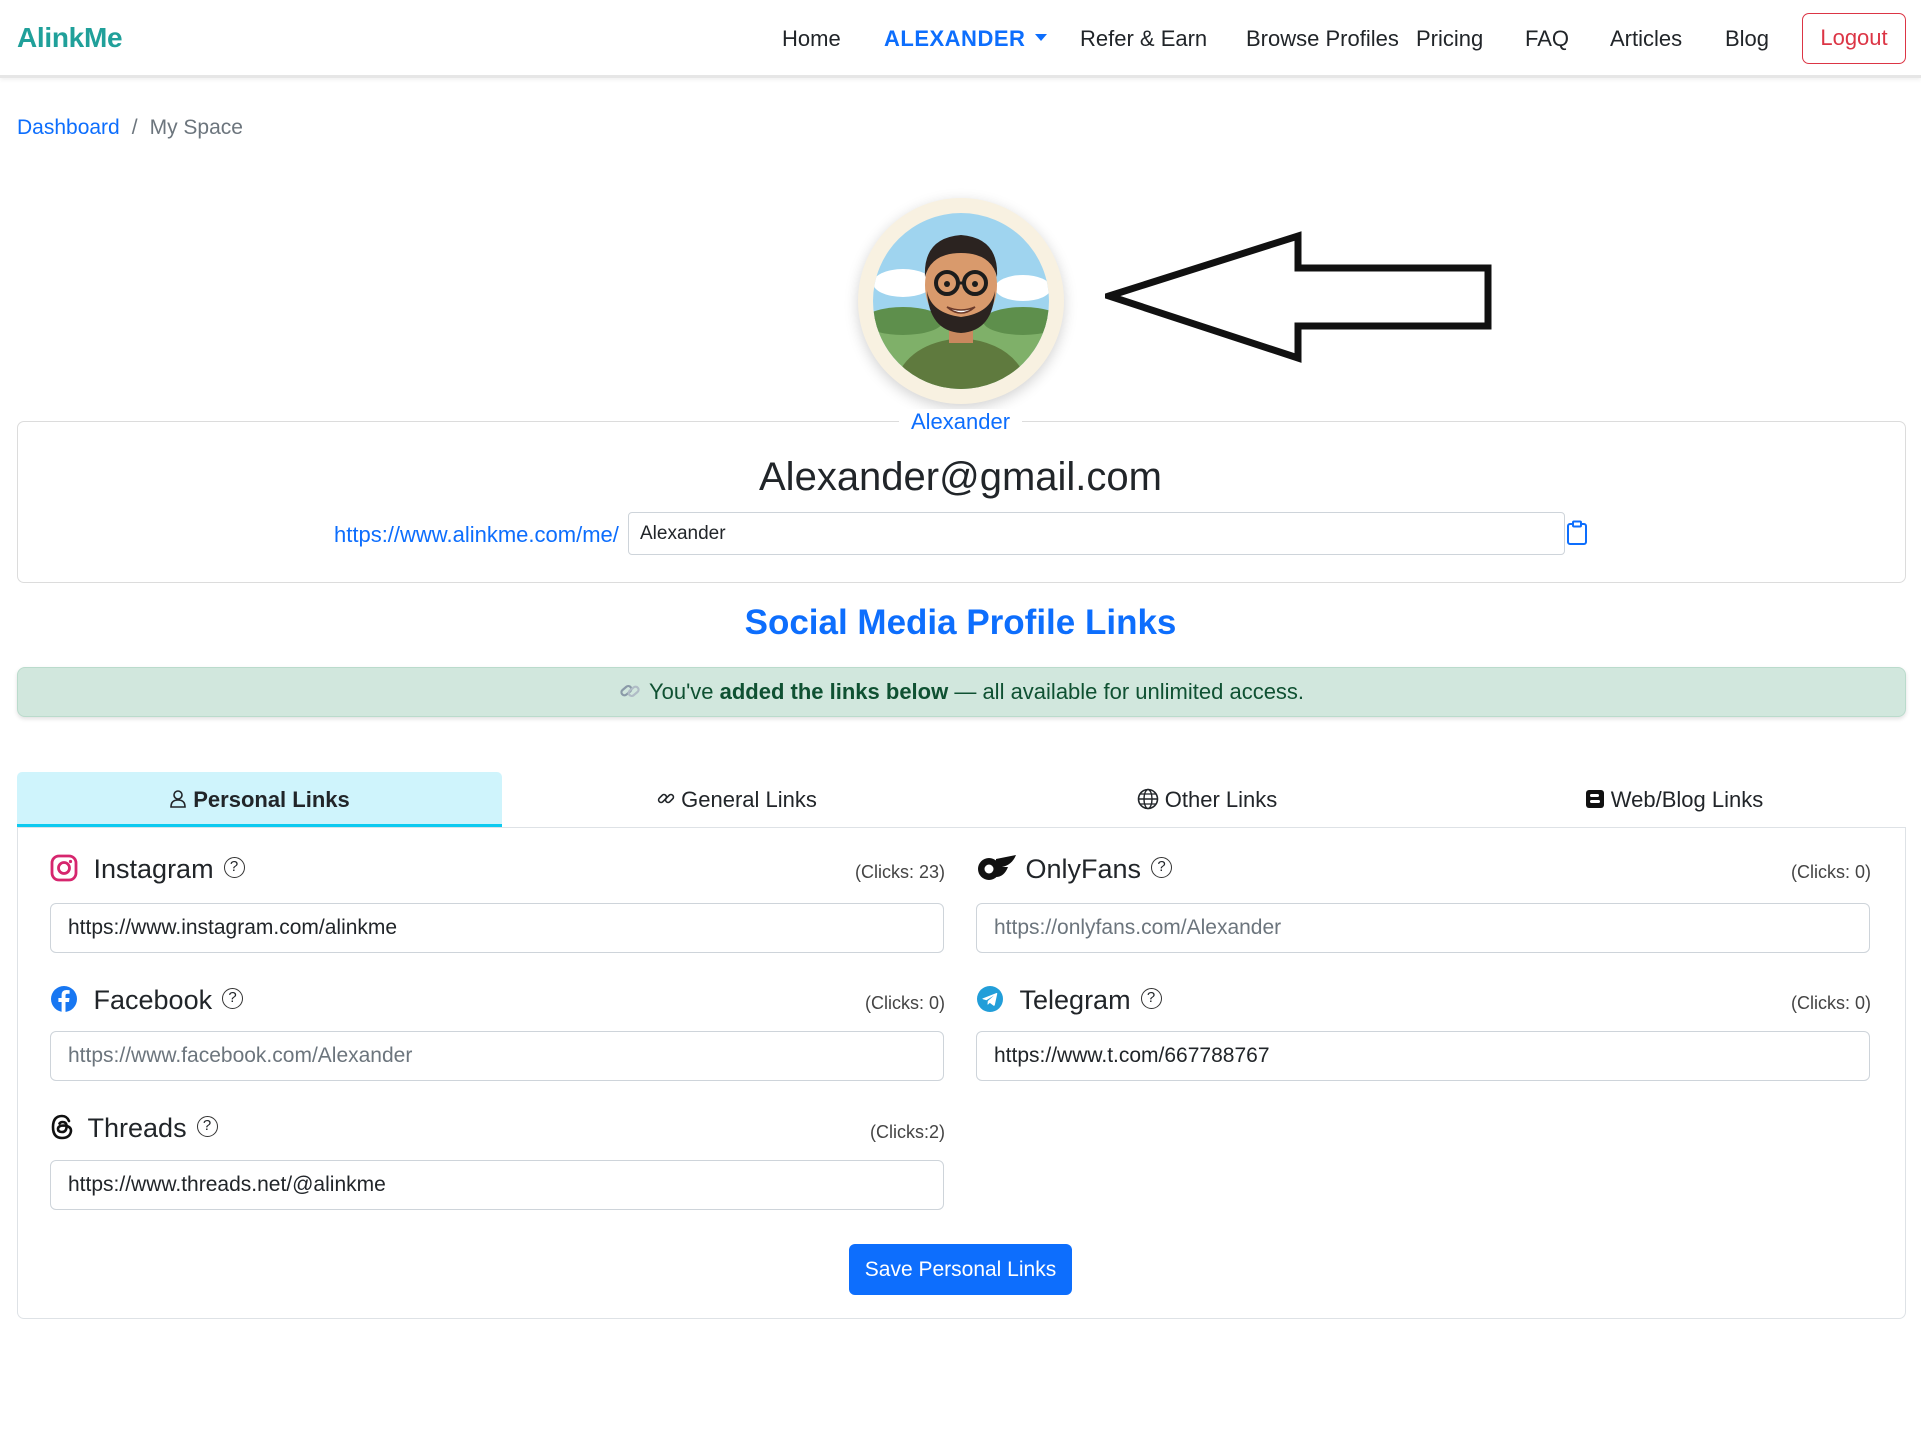  What do you see at coordinates (907, 1132) in the screenshot?
I see `threads-clicks: (Clicks:2)` at bounding box center [907, 1132].